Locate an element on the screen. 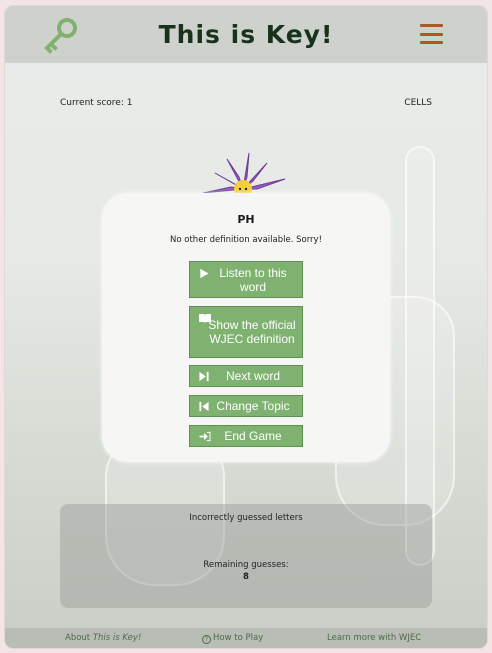 The image size is (492, 653). book-icon is located at coordinates (205, 318).